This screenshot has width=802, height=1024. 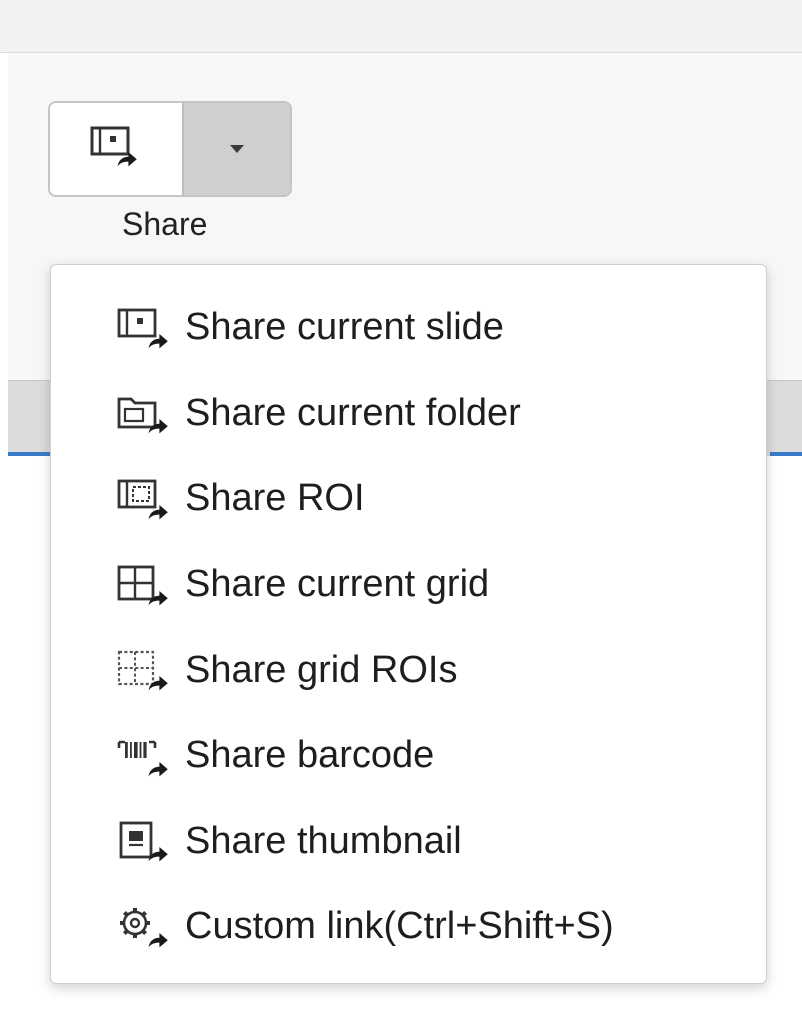 What do you see at coordinates (337, 584) in the screenshot?
I see `menu-item-label: Share current grid` at bounding box center [337, 584].